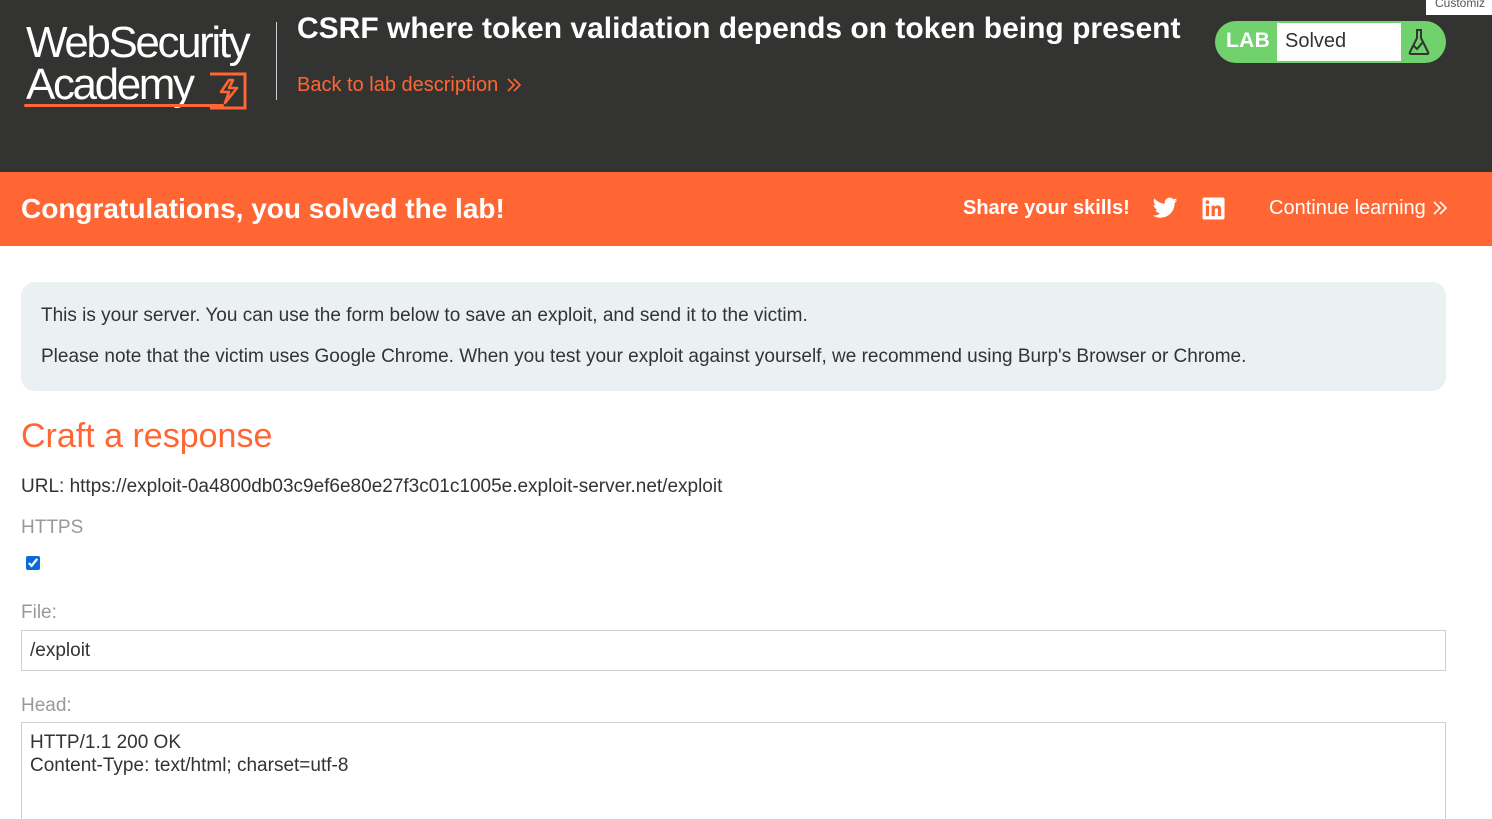 The image size is (1492, 819). I want to click on twitter-icon, so click(1165, 208).